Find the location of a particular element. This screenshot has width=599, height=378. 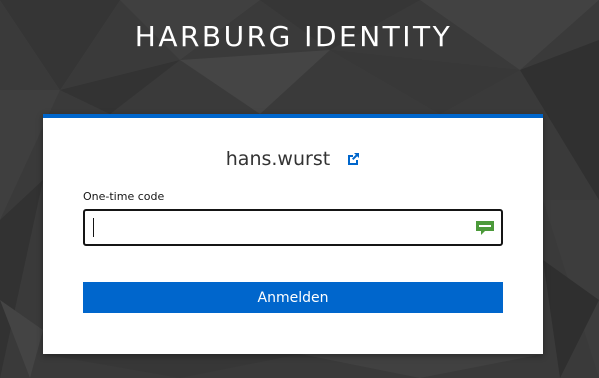

text-caret is located at coordinates (93, 227).